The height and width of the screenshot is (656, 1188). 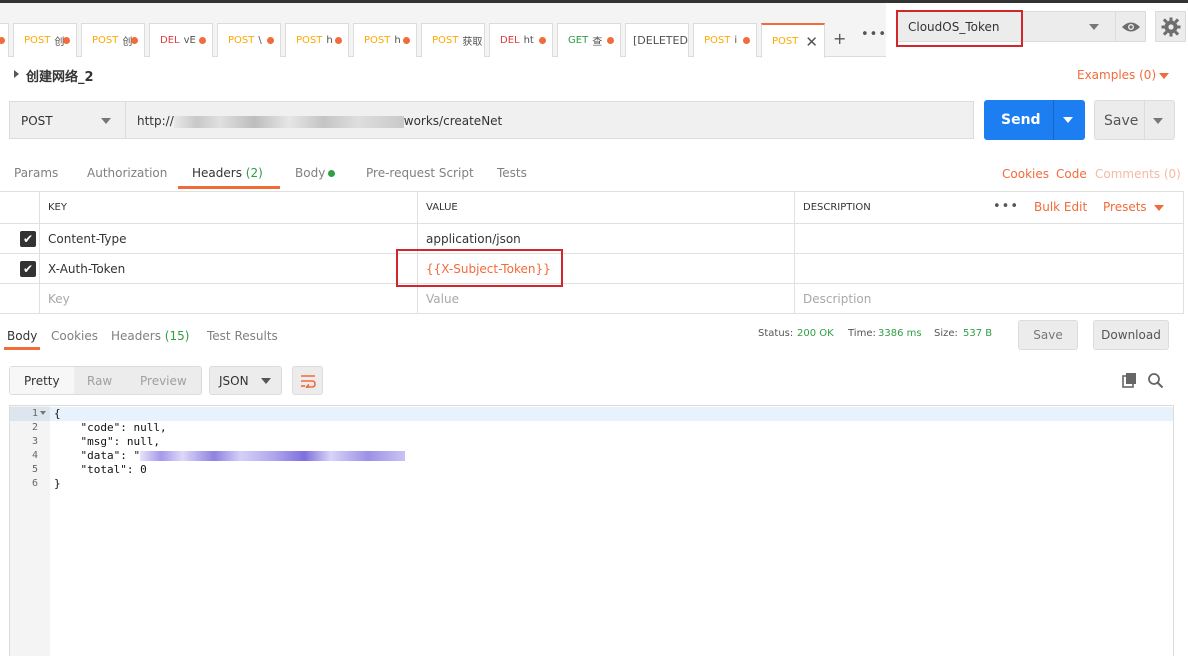 I want to click on tab-prerequest-script: Pre-request Script, so click(x=420, y=173).